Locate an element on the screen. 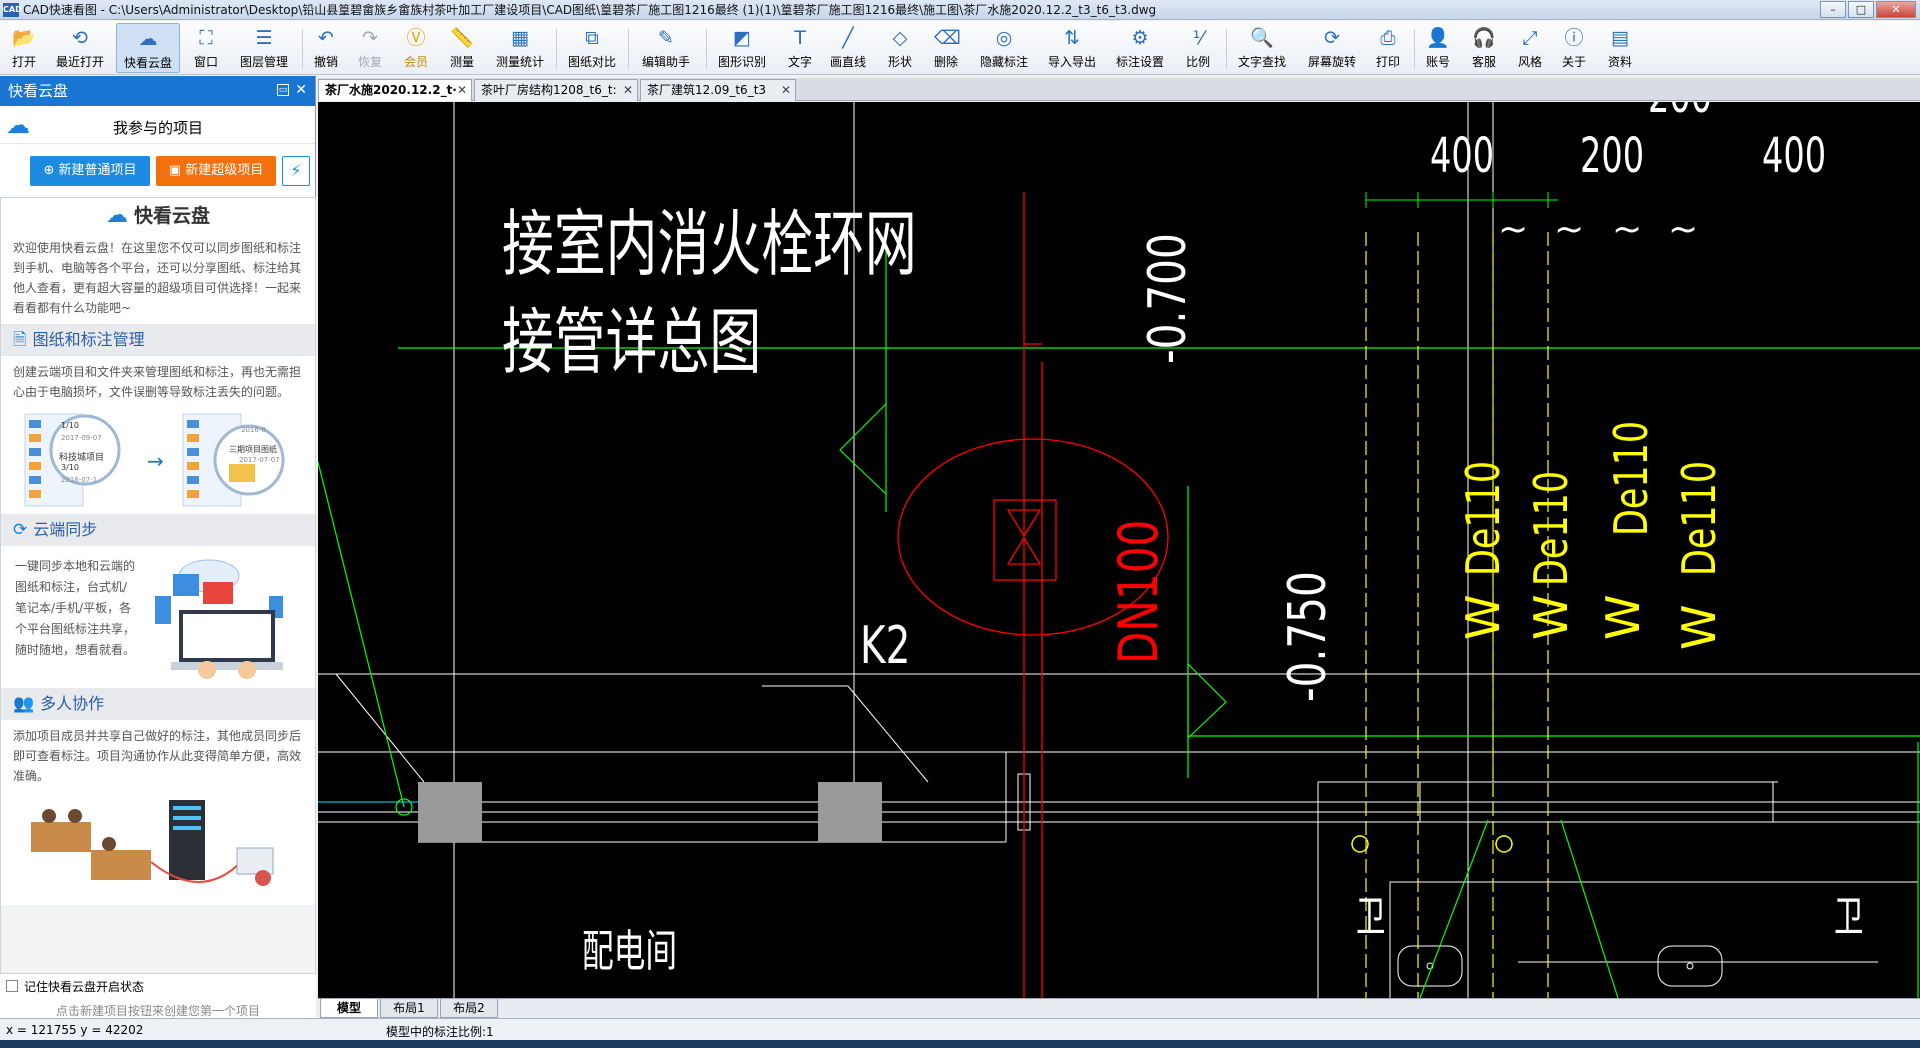  annotation-settings-icon: ⚙ is located at coordinates (1140, 38).